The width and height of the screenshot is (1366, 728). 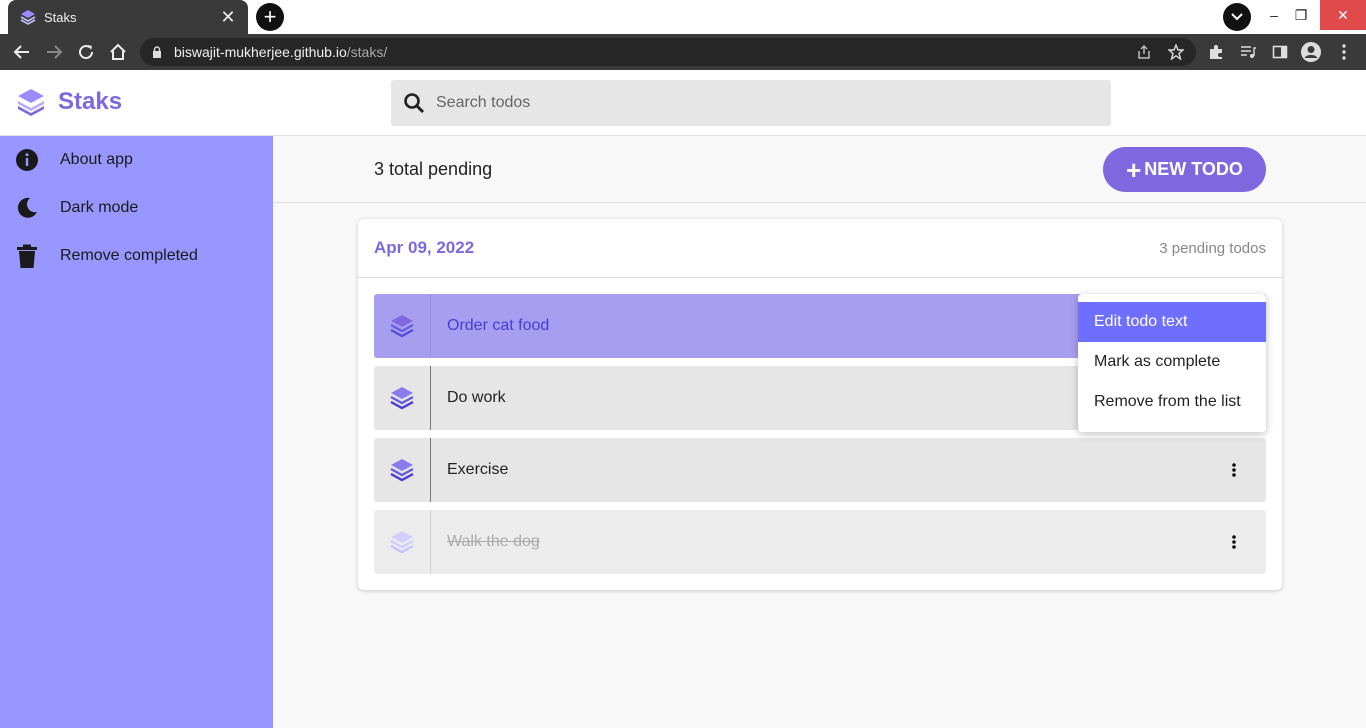 I want to click on todo-item-completed: Walk the dog, so click(x=820, y=542).